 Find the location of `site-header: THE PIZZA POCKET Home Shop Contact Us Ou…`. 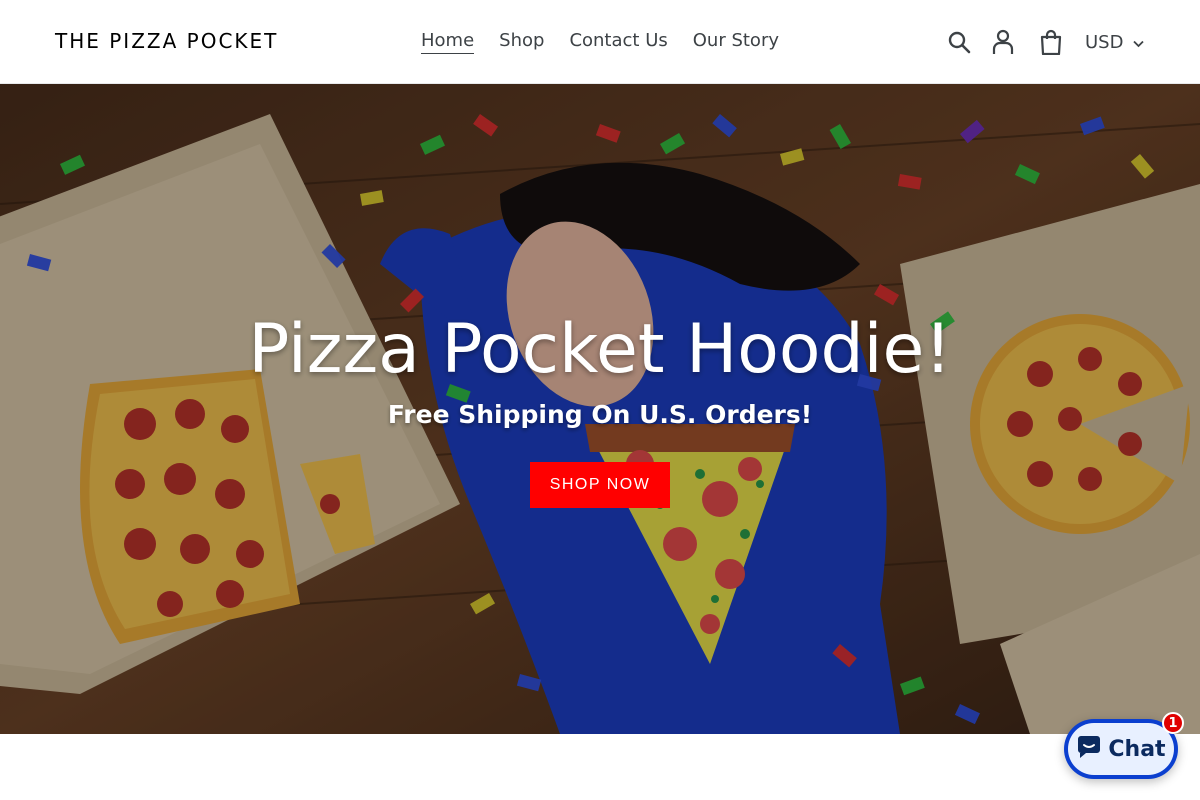

site-header: THE PIZZA POCKET Home Shop Contact Us Ou… is located at coordinates (600, 42).